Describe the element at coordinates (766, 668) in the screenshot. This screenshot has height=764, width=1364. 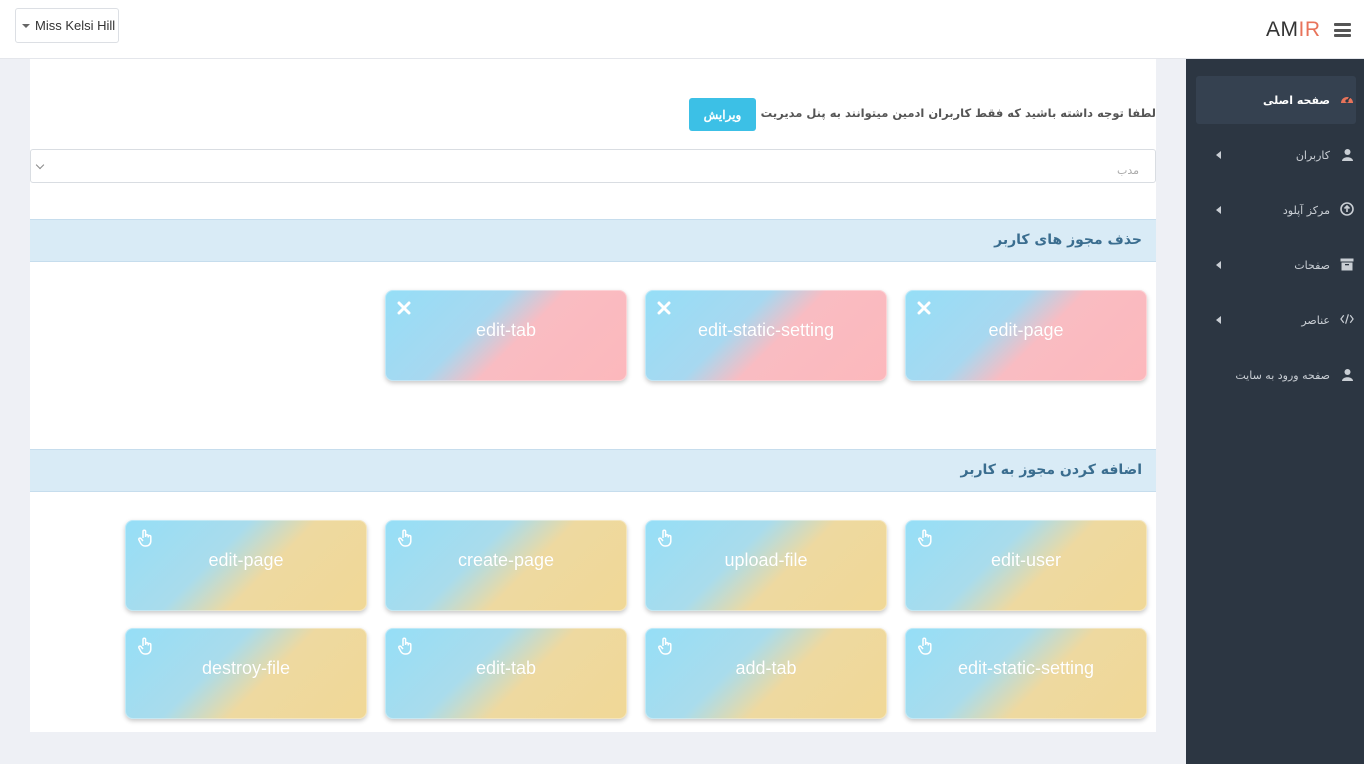
I see `permission-name: add-tab` at that location.